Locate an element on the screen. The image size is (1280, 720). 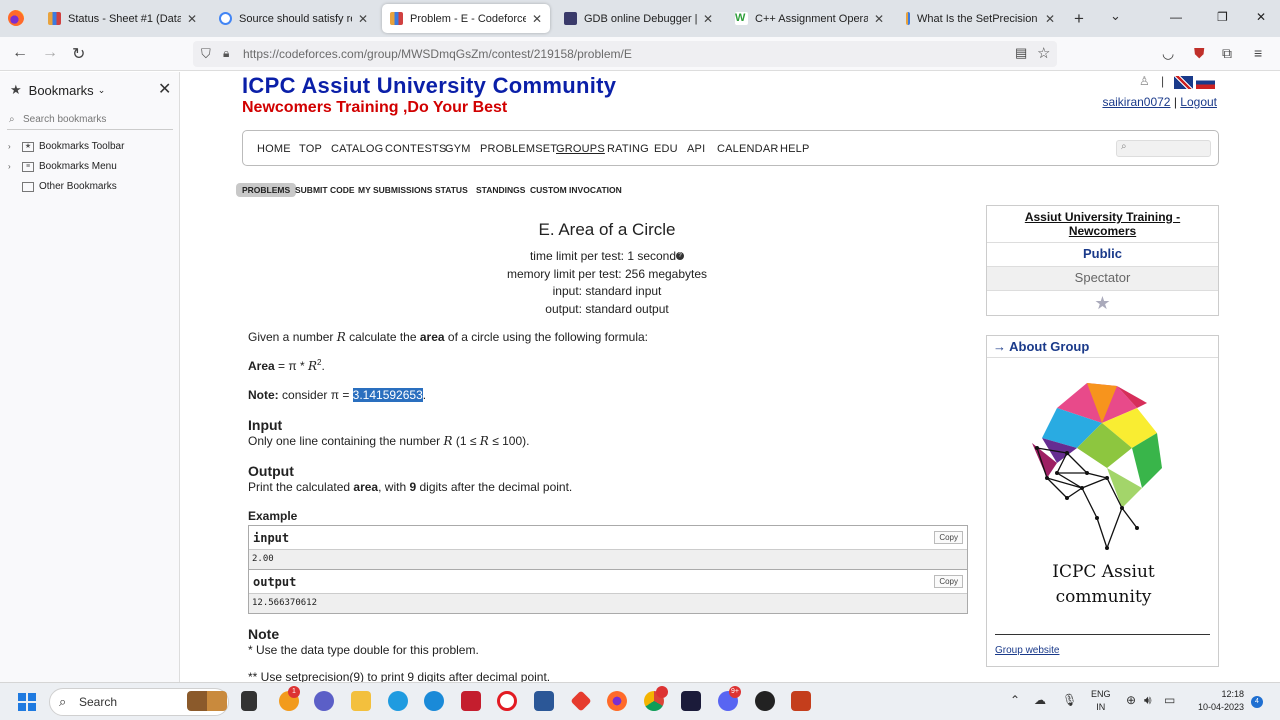
teams-chat-icon is located at coordinates (324, 701).